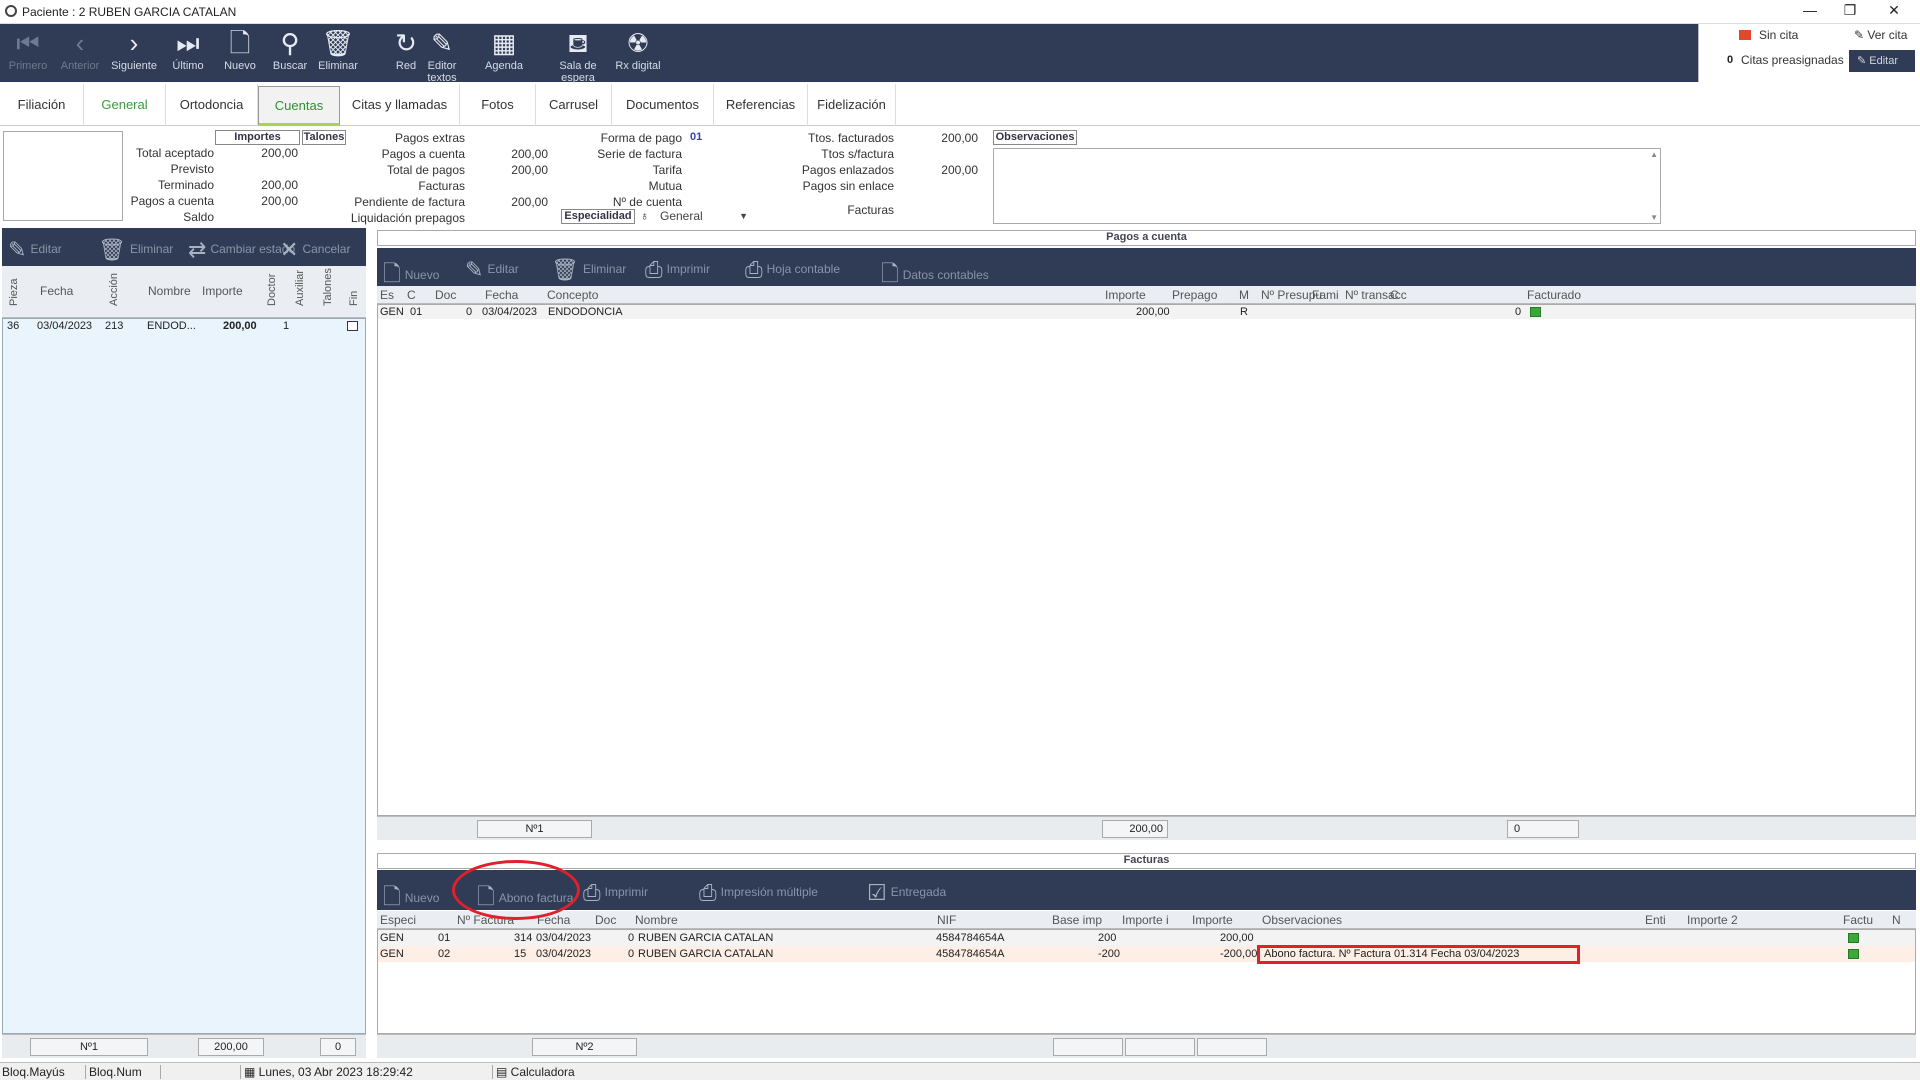 This screenshot has height=1080, width=1920. I want to click on flag-icon, so click(1745, 35).